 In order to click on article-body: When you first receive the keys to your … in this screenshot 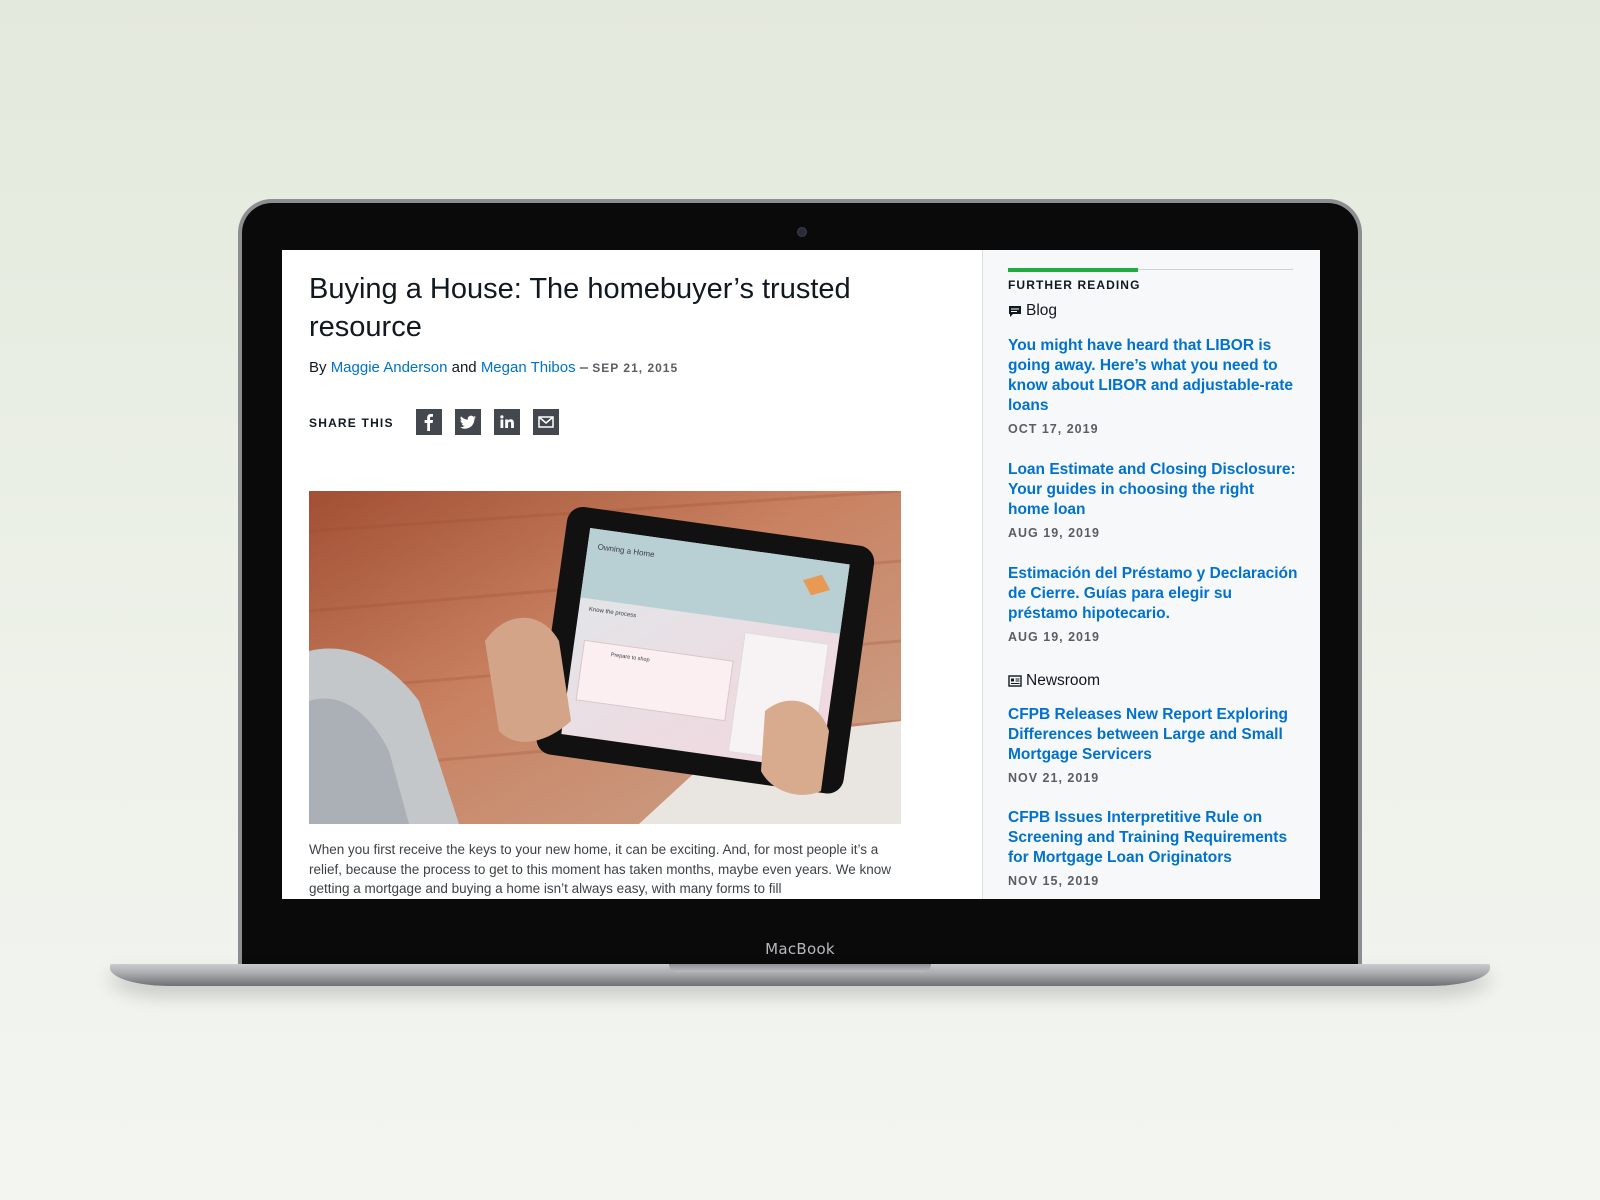, I will do `click(600, 869)`.